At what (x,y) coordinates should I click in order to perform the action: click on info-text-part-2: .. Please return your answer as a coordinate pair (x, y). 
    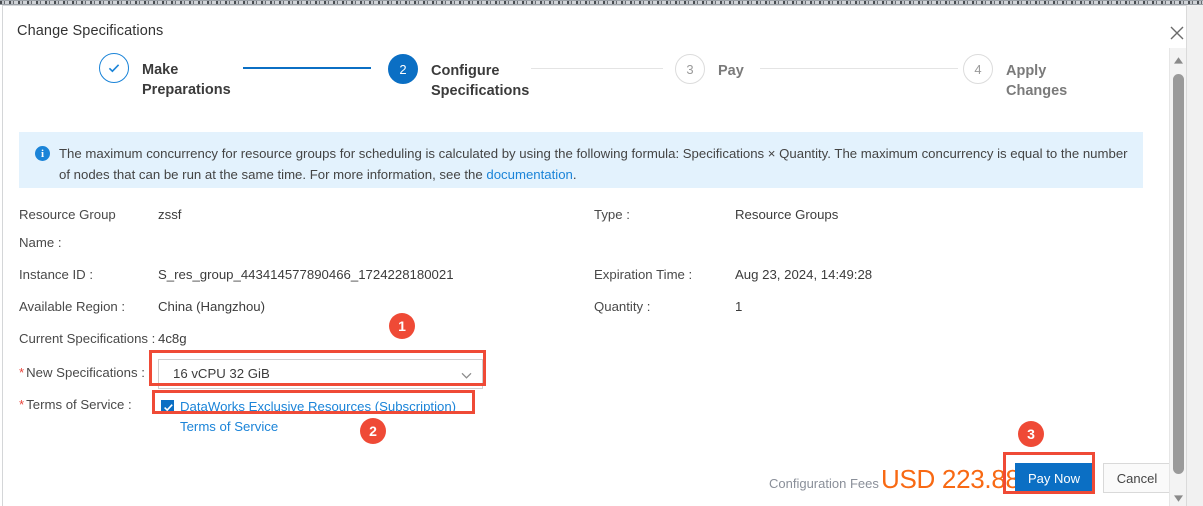
    Looking at the image, I should click on (574, 174).